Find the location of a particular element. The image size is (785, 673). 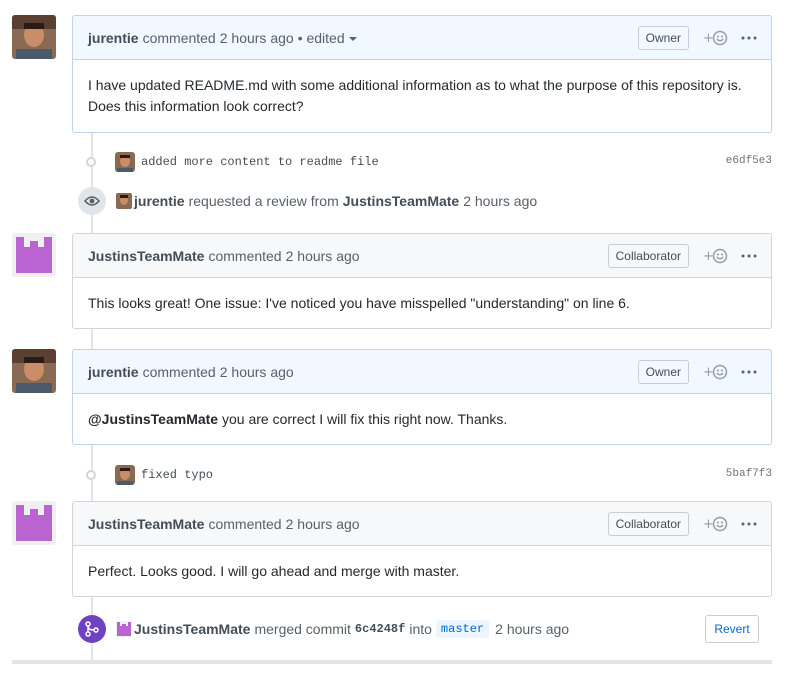

branch-name: master is located at coordinates (462, 629).